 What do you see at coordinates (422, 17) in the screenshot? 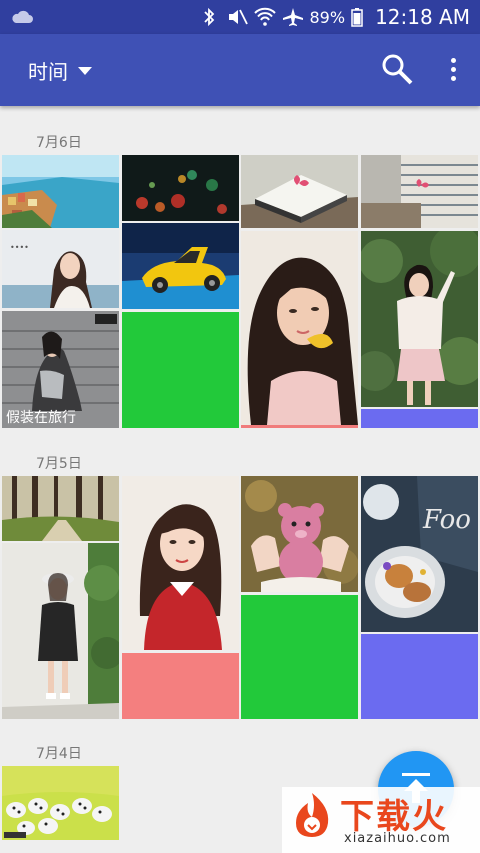
I see `status-clock: 12:18 AM` at bounding box center [422, 17].